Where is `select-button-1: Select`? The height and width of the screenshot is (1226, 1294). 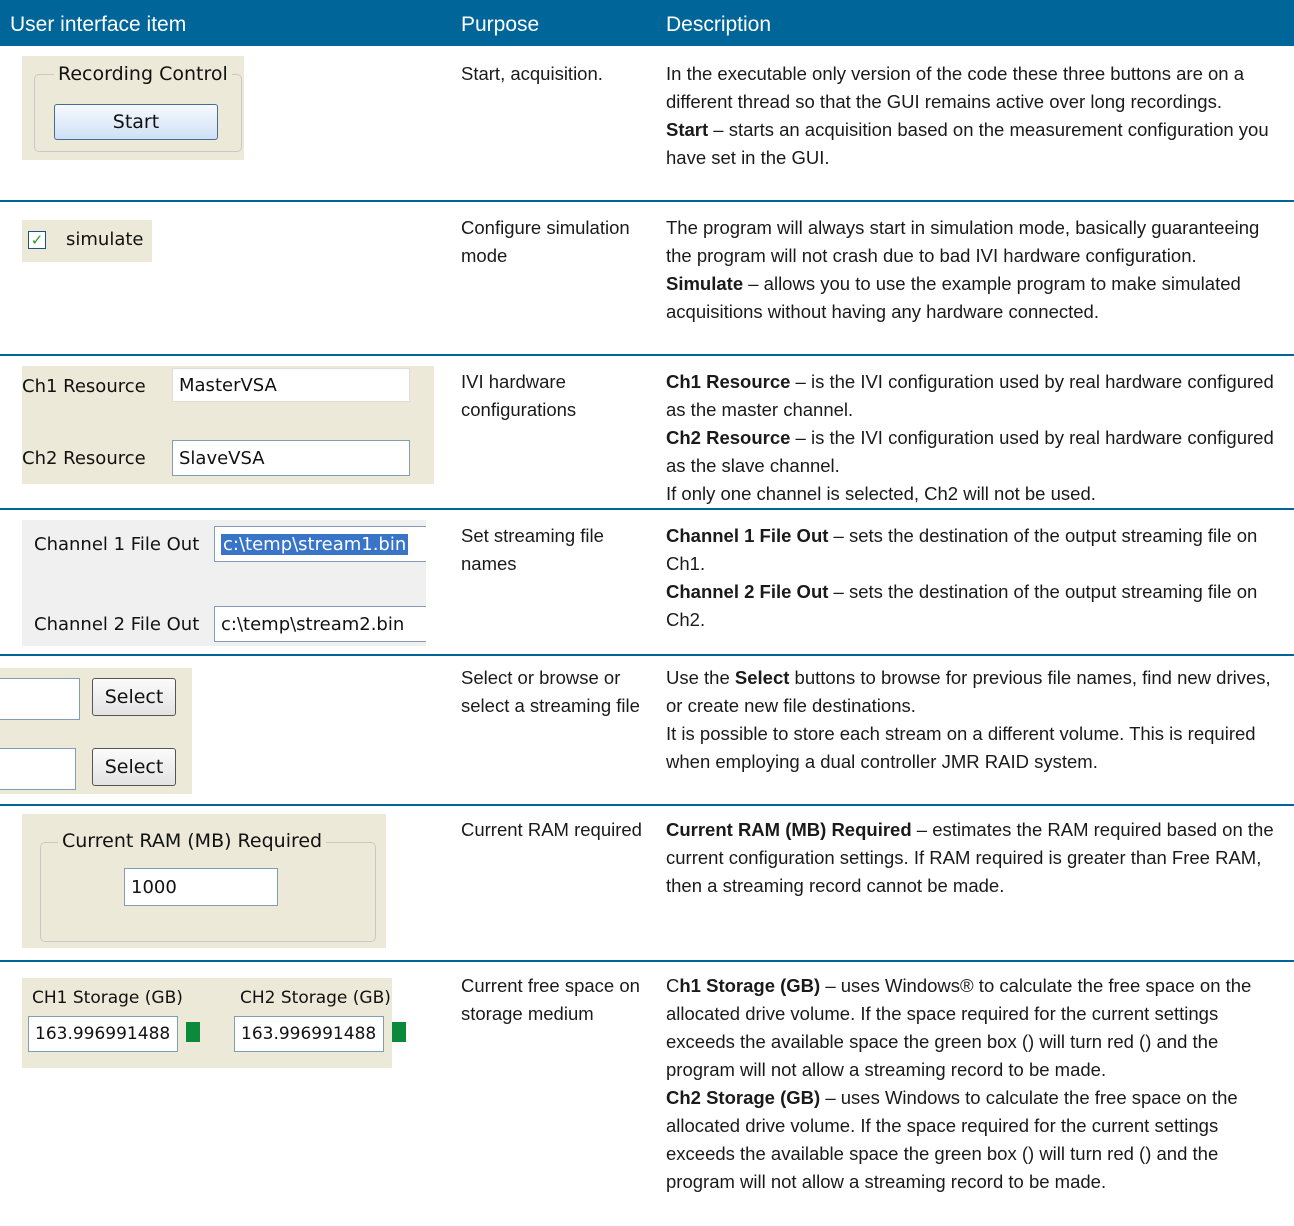
select-button-1: Select is located at coordinates (134, 697).